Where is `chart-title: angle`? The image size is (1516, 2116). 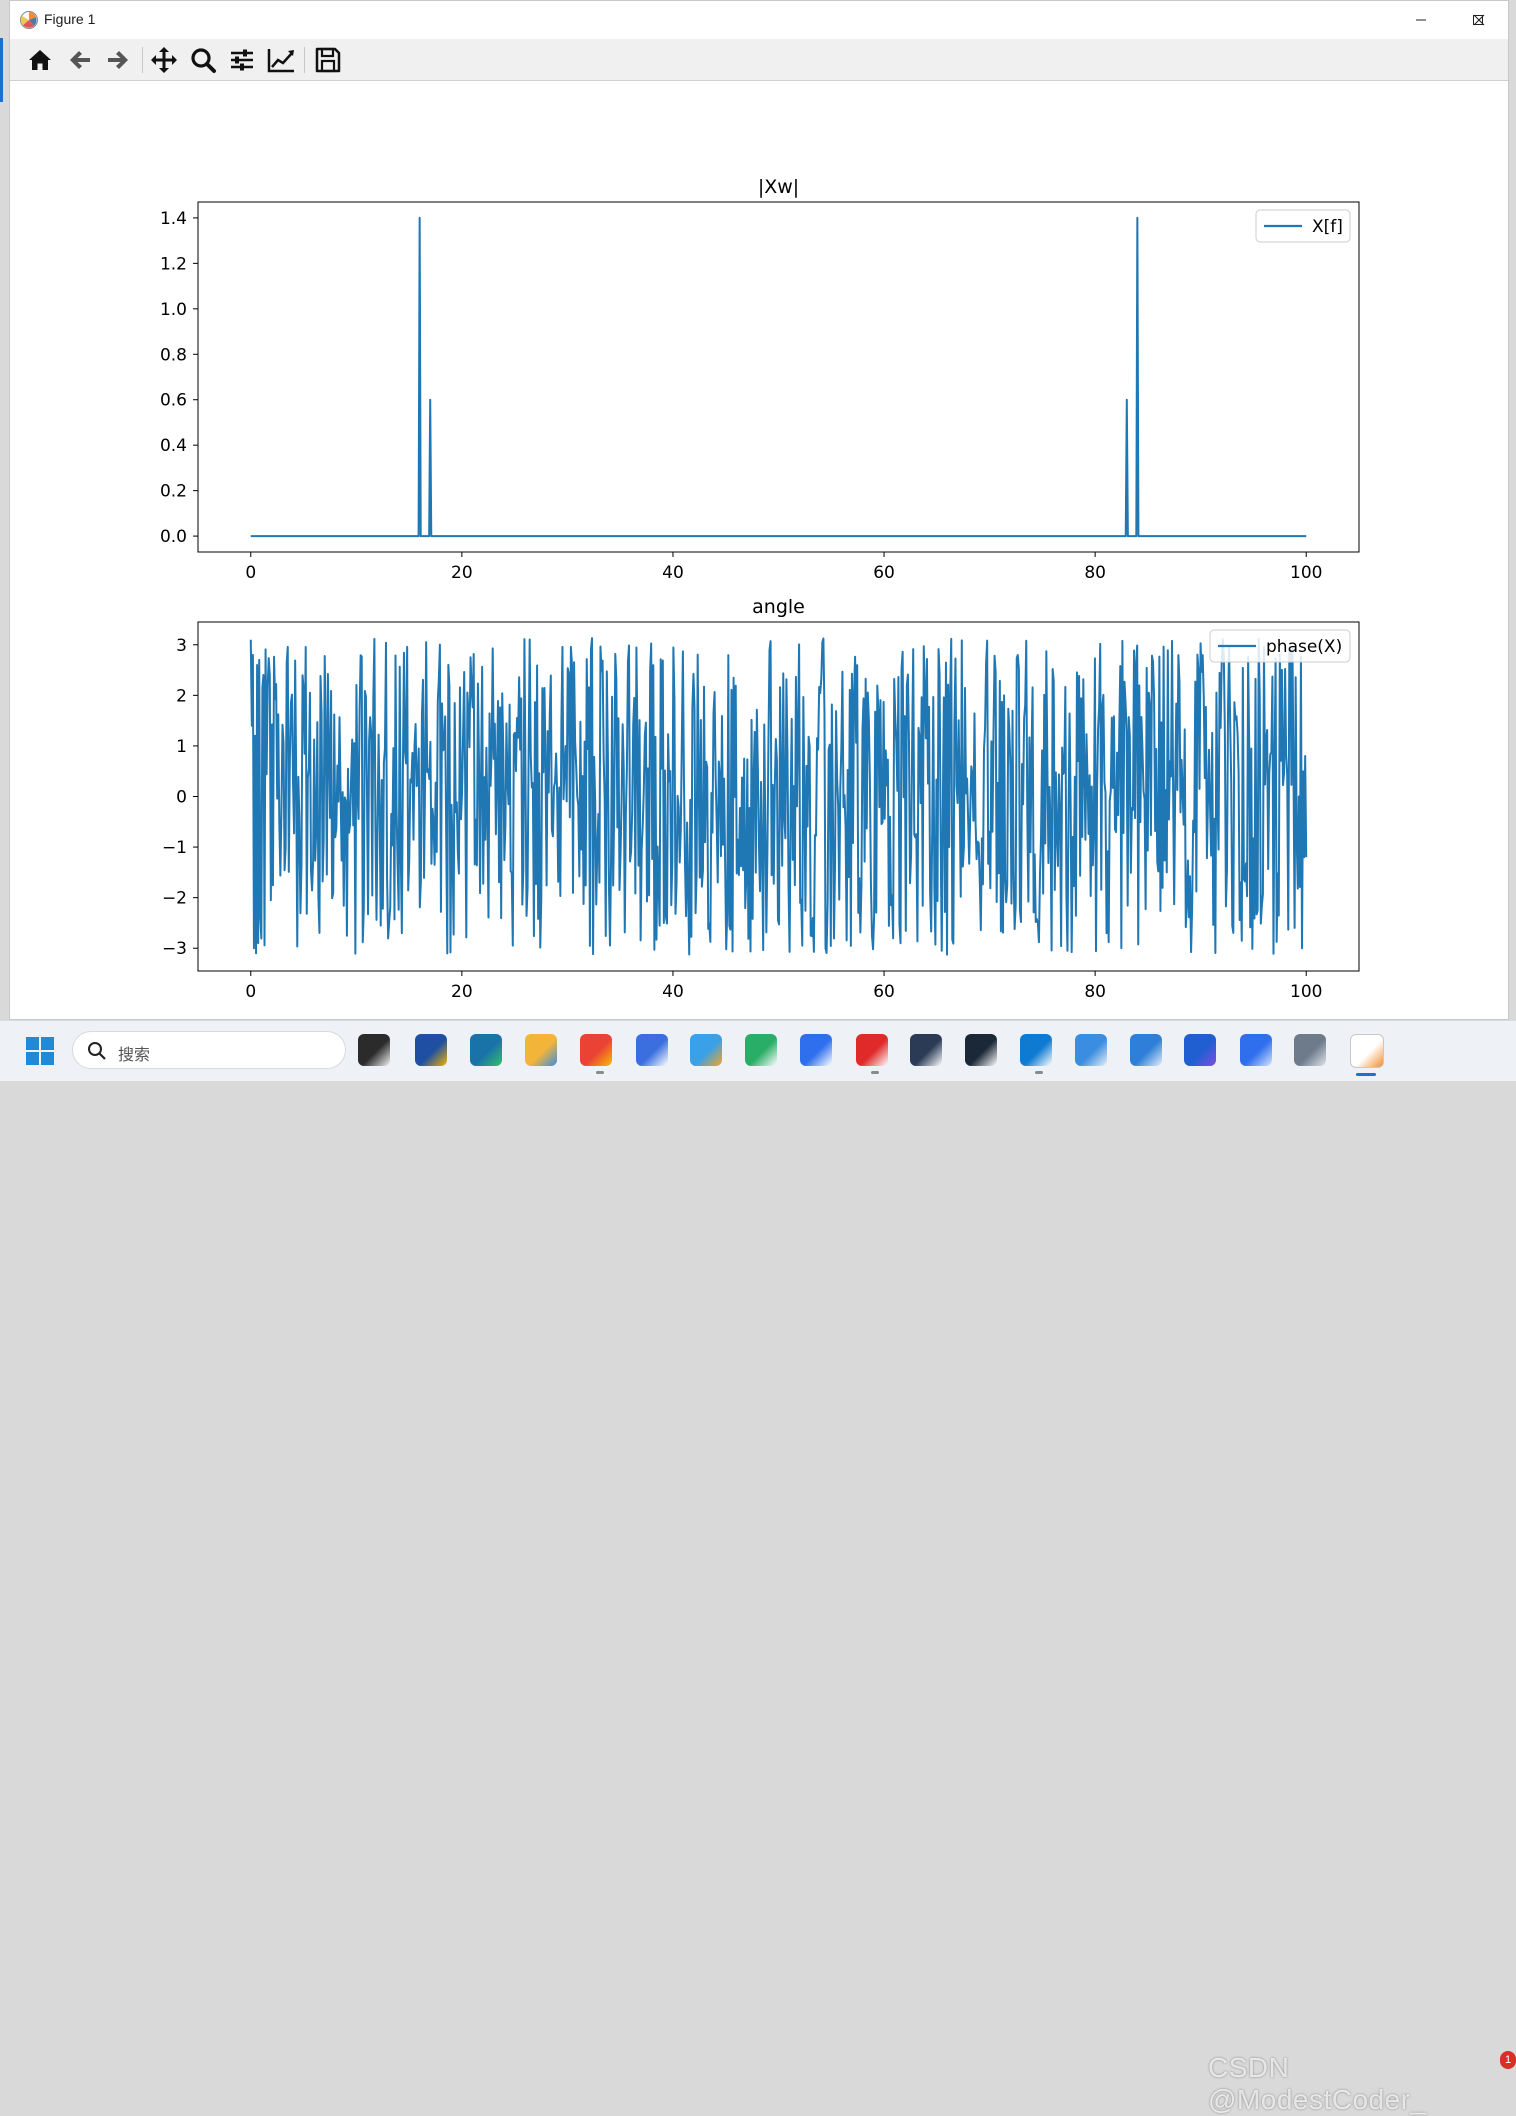
chart-title: angle is located at coordinates (778, 607).